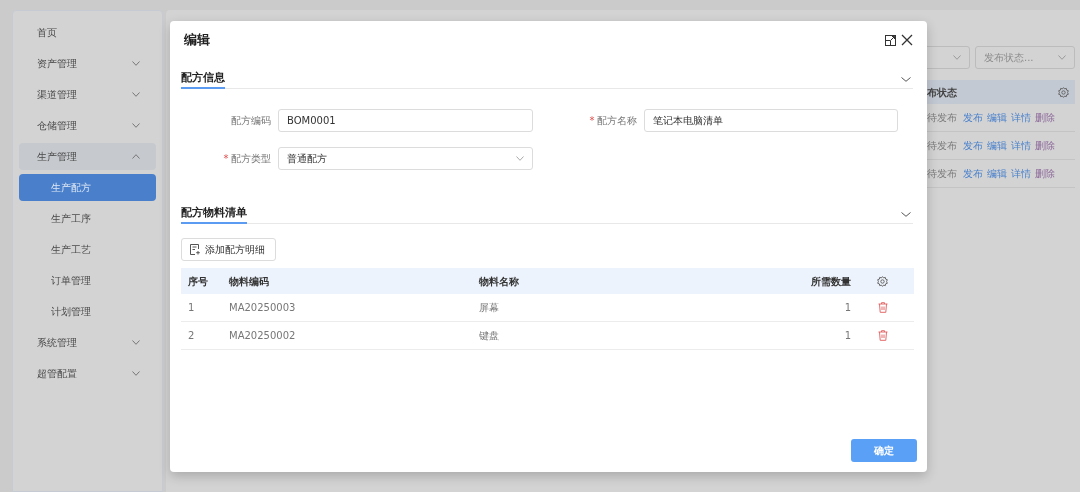 The image size is (1080, 492). I want to click on column-header: 物料编码, so click(249, 281).